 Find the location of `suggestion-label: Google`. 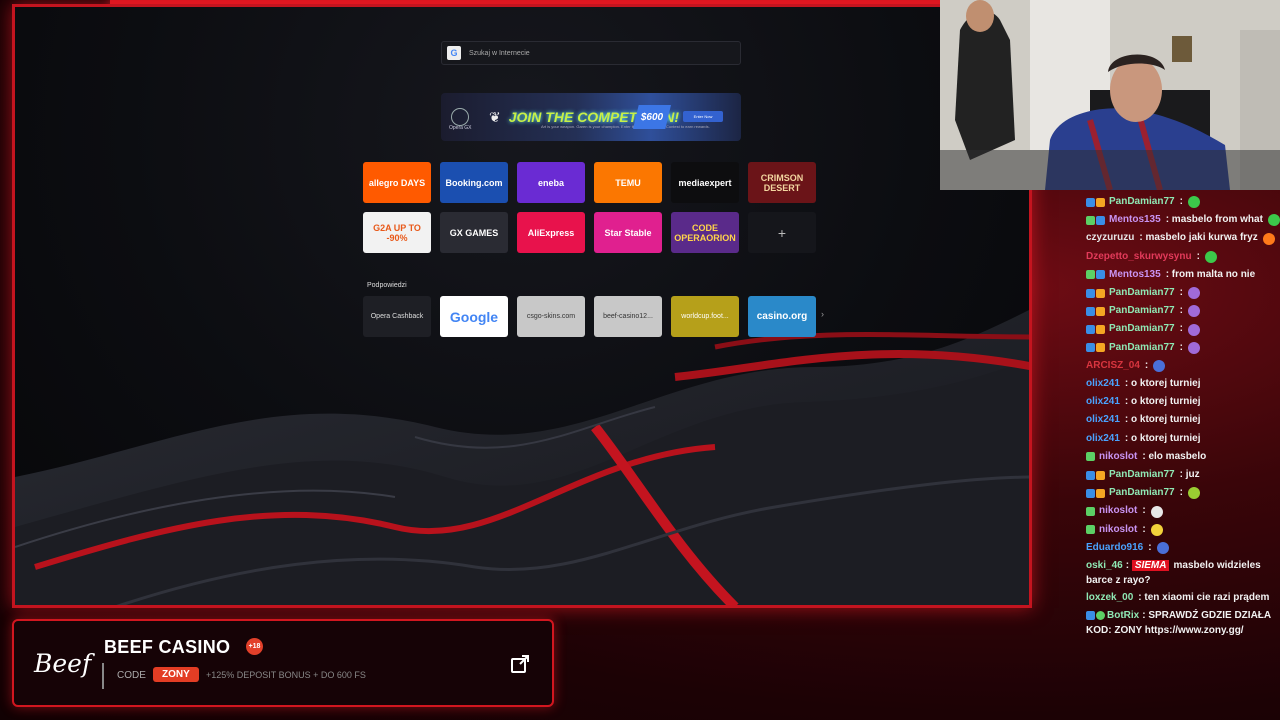

suggestion-label: Google is located at coordinates (474, 316).